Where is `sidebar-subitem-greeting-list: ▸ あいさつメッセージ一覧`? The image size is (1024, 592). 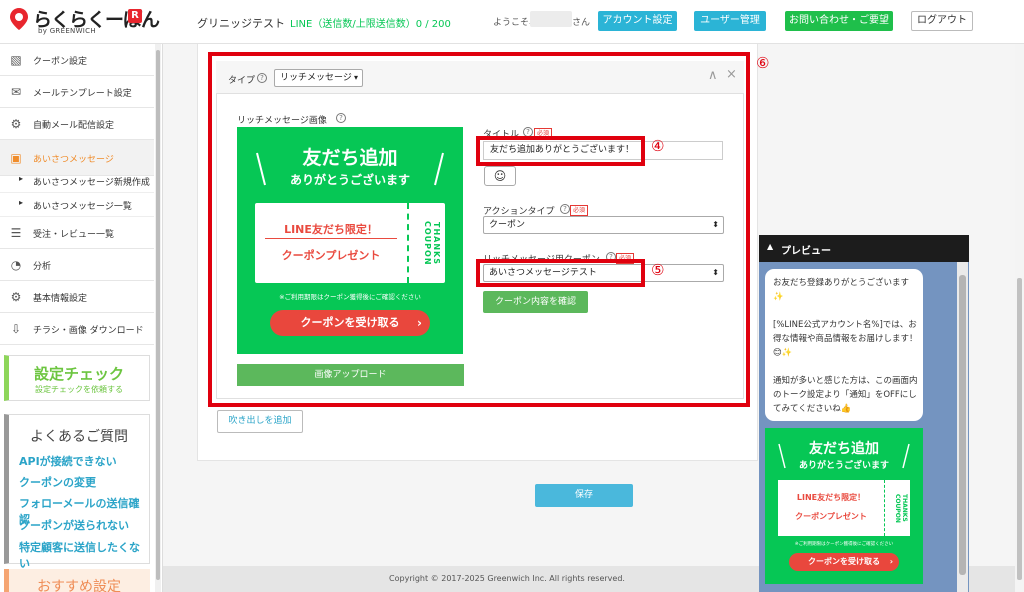 sidebar-subitem-greeting-list: ▸ あいさつメッセージ一覧 is located at coordinates (77, 205).